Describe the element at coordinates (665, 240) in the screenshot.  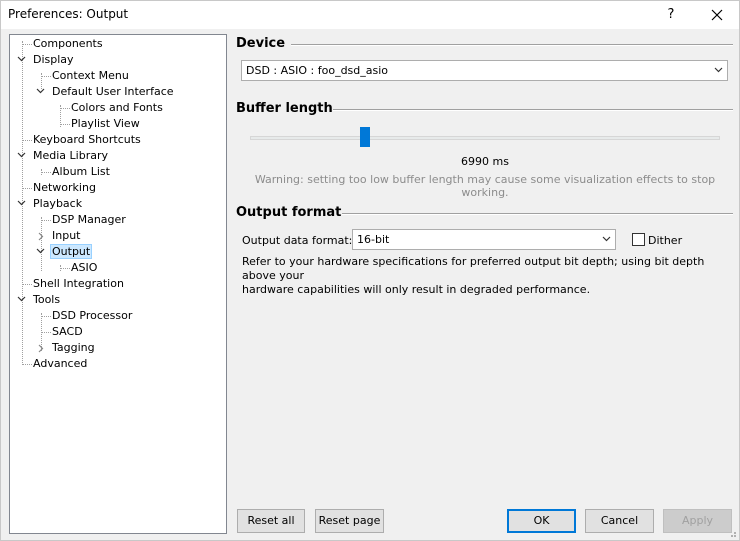
I see `dither-label: Dither` at that location.